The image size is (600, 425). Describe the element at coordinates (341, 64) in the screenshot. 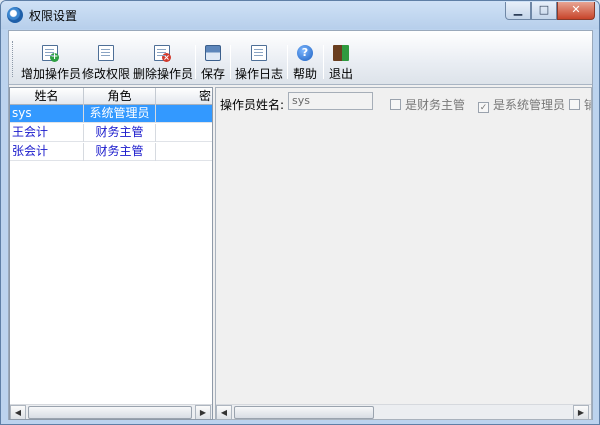

I see `exit-button: 退出` at that location.